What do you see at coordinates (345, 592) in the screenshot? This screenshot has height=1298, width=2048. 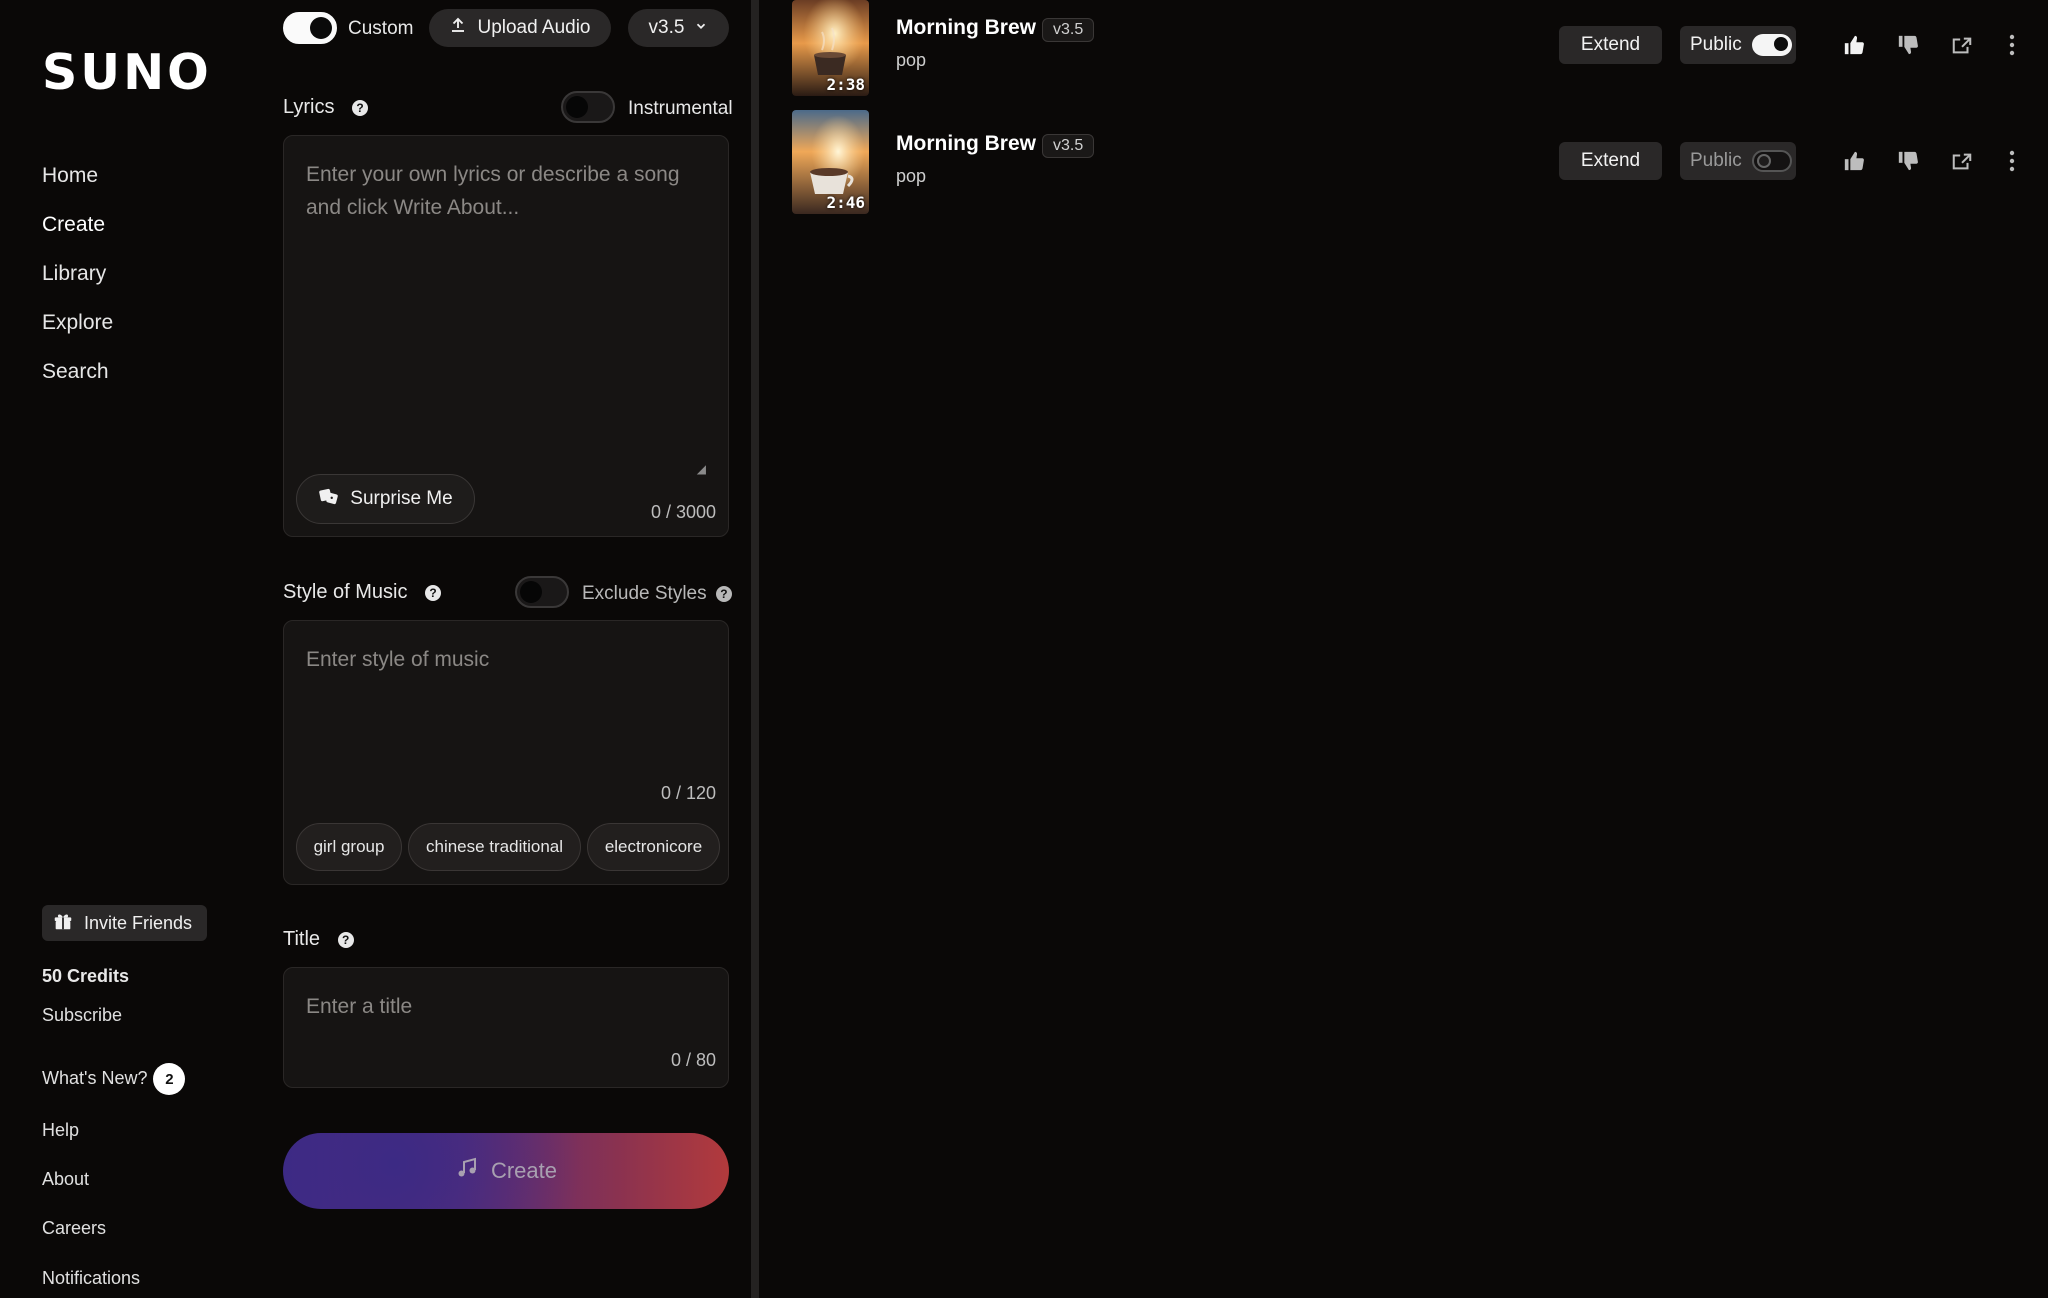 I see `style-of-music-label: Style of Music` at bounding box center [345, 592].